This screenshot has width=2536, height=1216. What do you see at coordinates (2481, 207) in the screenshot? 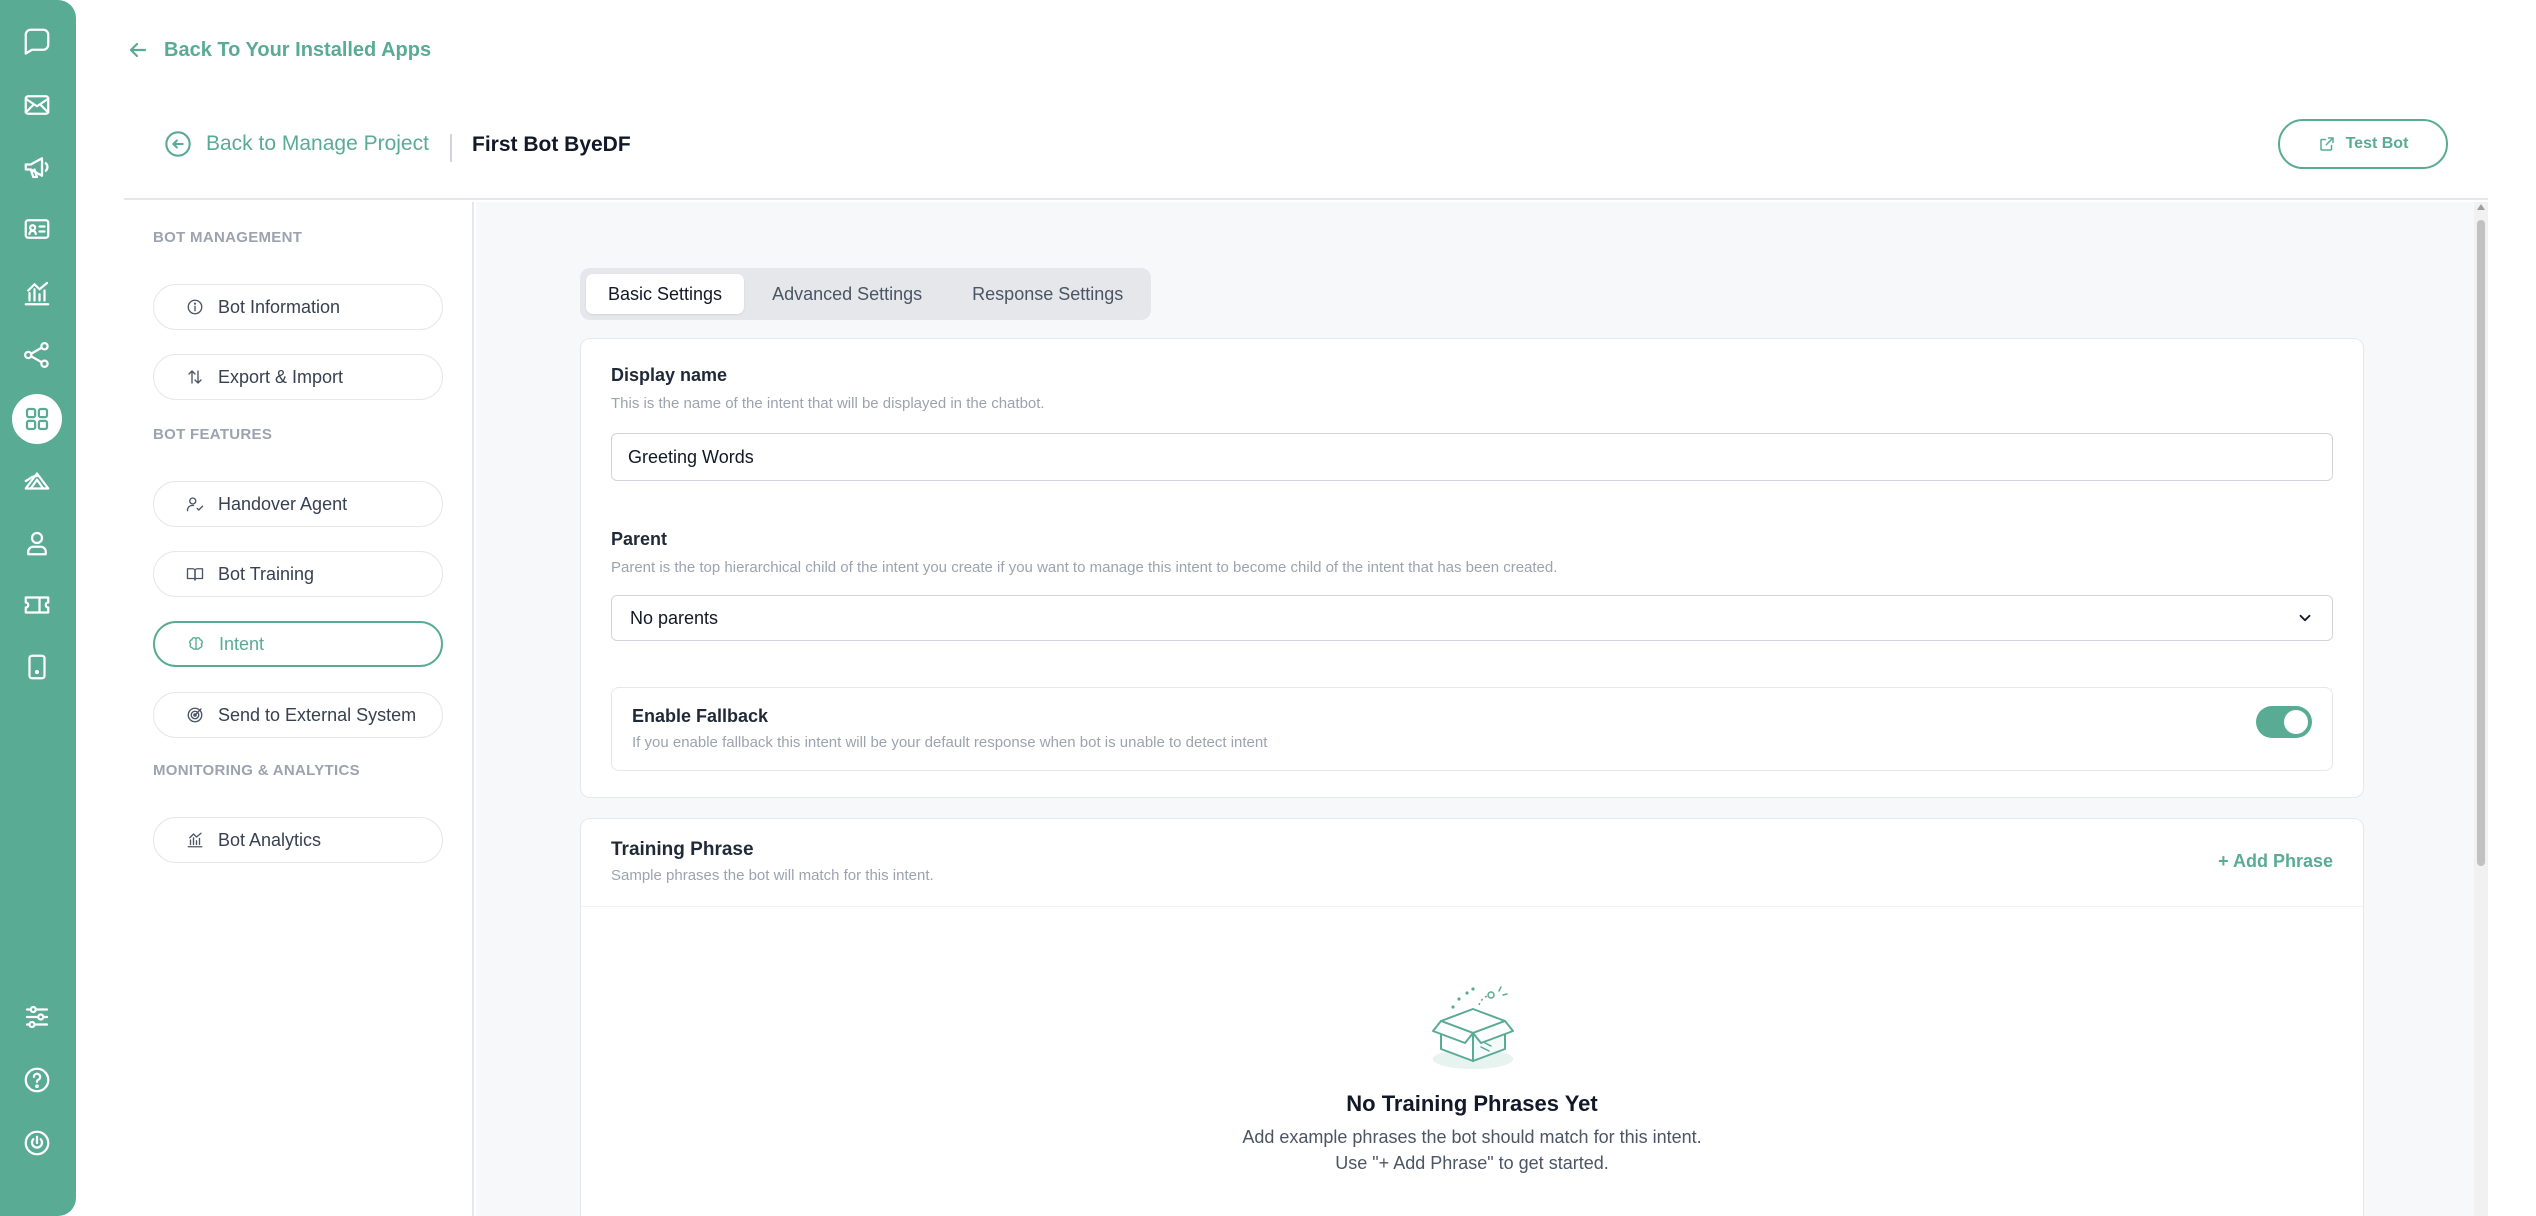
I see `scroll-up-arrow` at bounding box center [2481, 207].